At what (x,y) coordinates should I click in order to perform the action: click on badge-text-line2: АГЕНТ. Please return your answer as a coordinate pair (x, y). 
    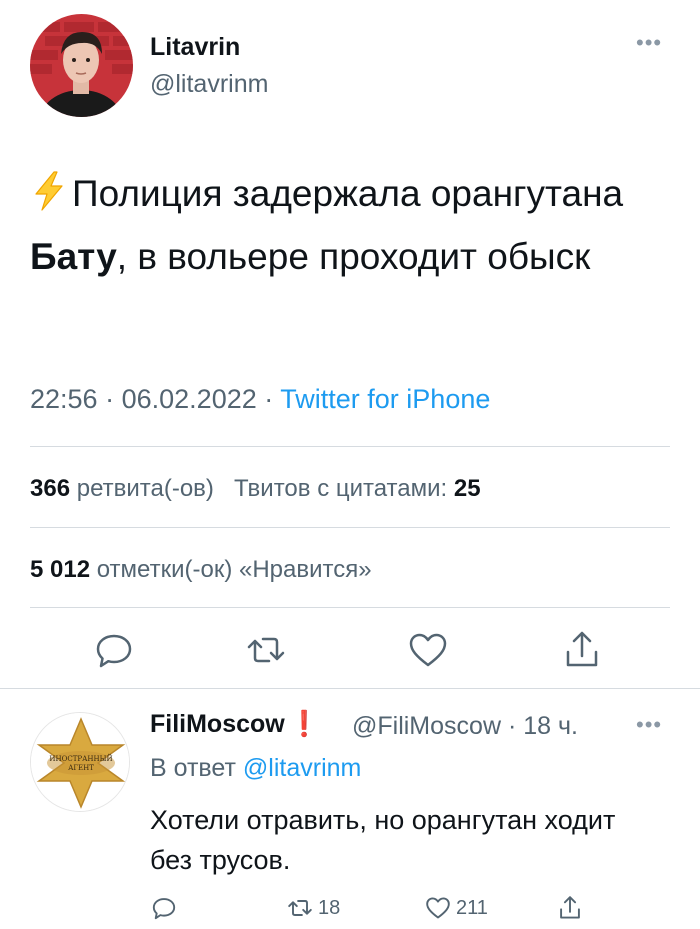
    Looking at the image, I should click on (81, 768).